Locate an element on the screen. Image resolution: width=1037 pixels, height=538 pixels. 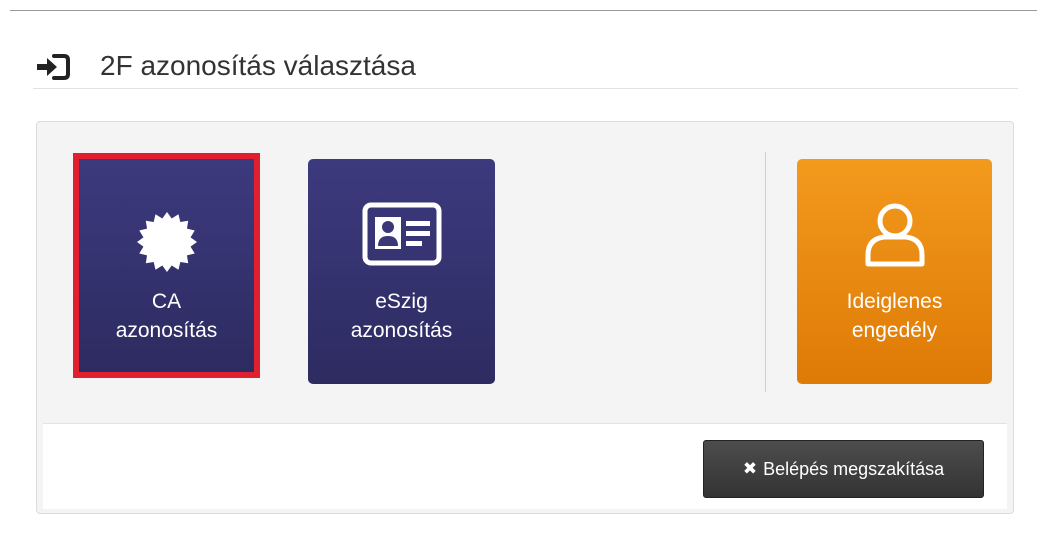
ca-auth-tile: CA azonosítás is located at coordinates (166, 265).